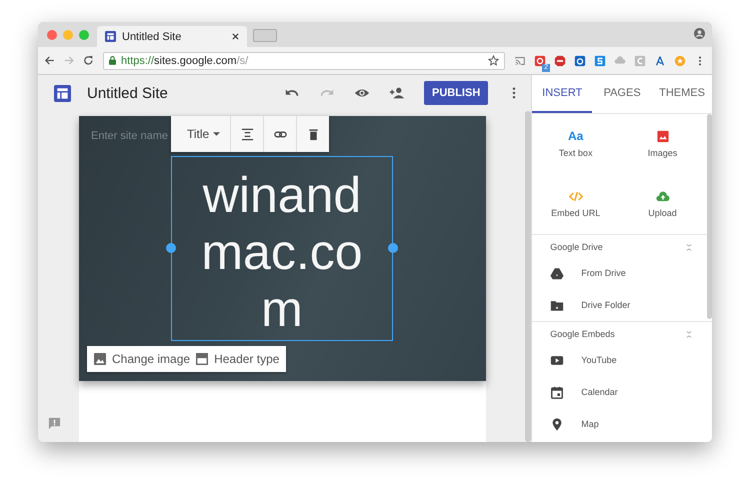 Image resolution: width=750 pixels, height=497 pixels. Describe the element at coordinates (619, 424) in the screenshot. I see `insert-list-item: Map` at that location.